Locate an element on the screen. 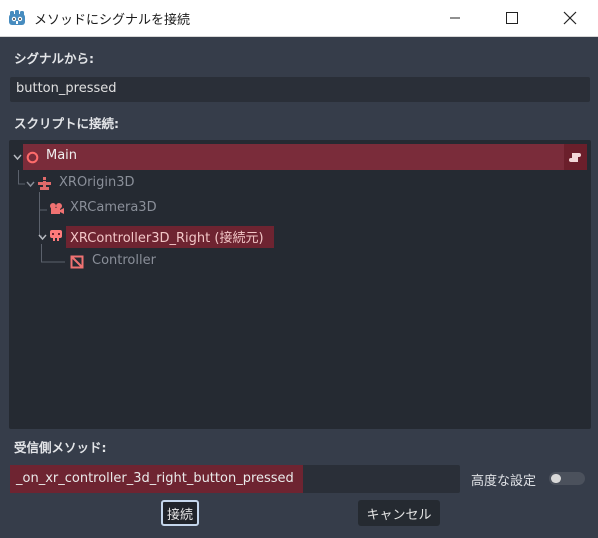  connect-button: 接続 is located at coordinates (180, 513).